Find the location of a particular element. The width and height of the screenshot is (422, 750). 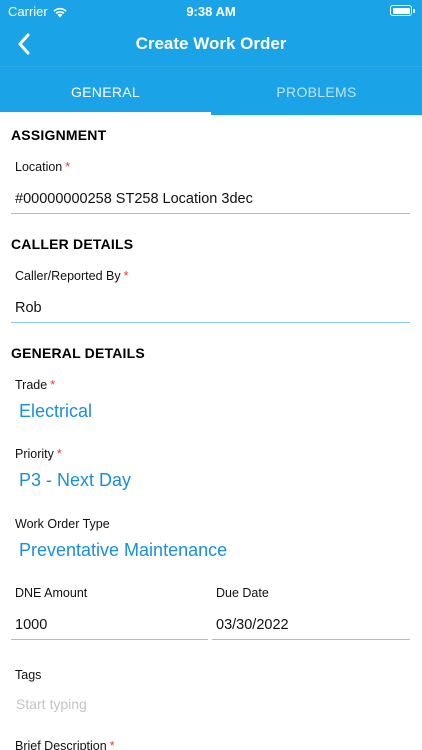

status-bar: Carrier 9:38 AM is located at coordinates (211, 11).